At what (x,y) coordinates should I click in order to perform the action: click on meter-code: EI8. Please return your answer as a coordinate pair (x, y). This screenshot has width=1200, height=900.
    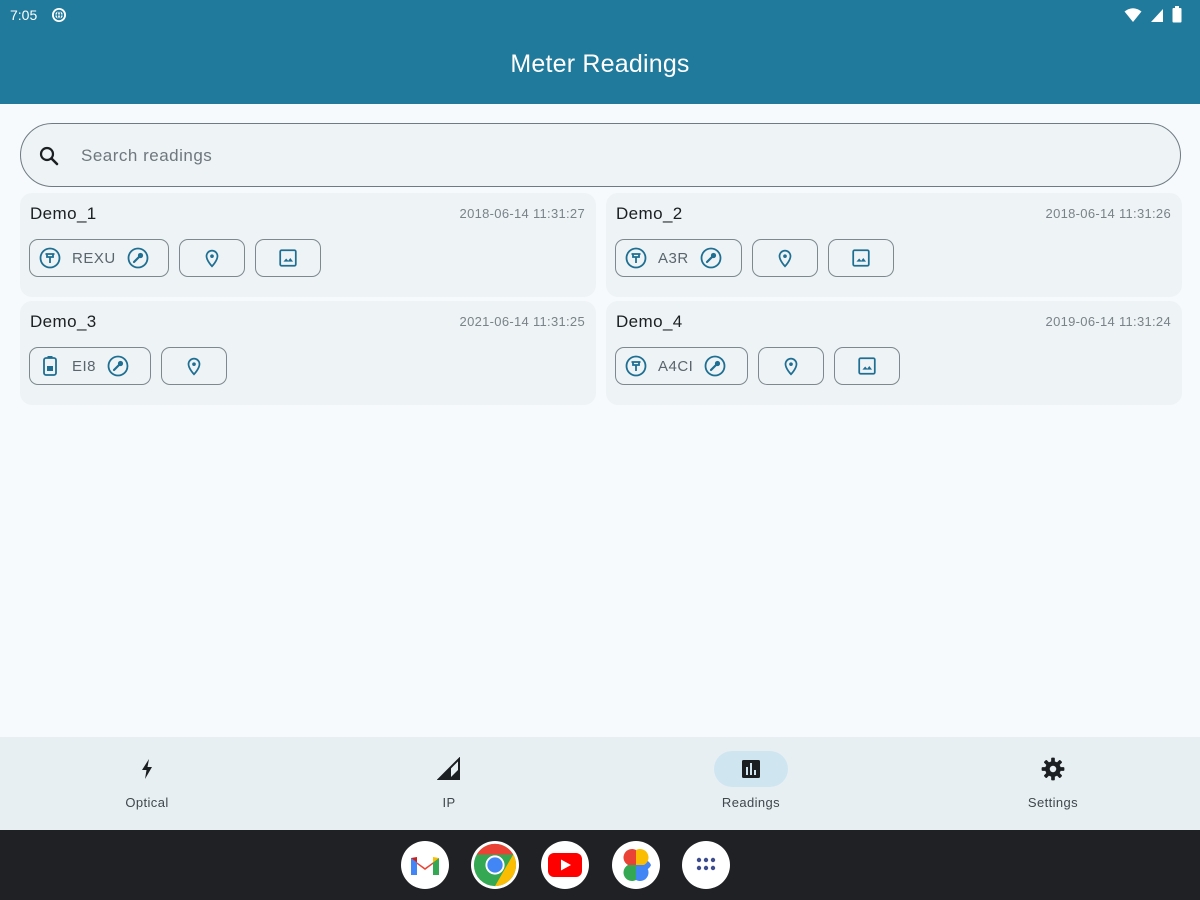
    Looking at the image, I should click on (84, 366).